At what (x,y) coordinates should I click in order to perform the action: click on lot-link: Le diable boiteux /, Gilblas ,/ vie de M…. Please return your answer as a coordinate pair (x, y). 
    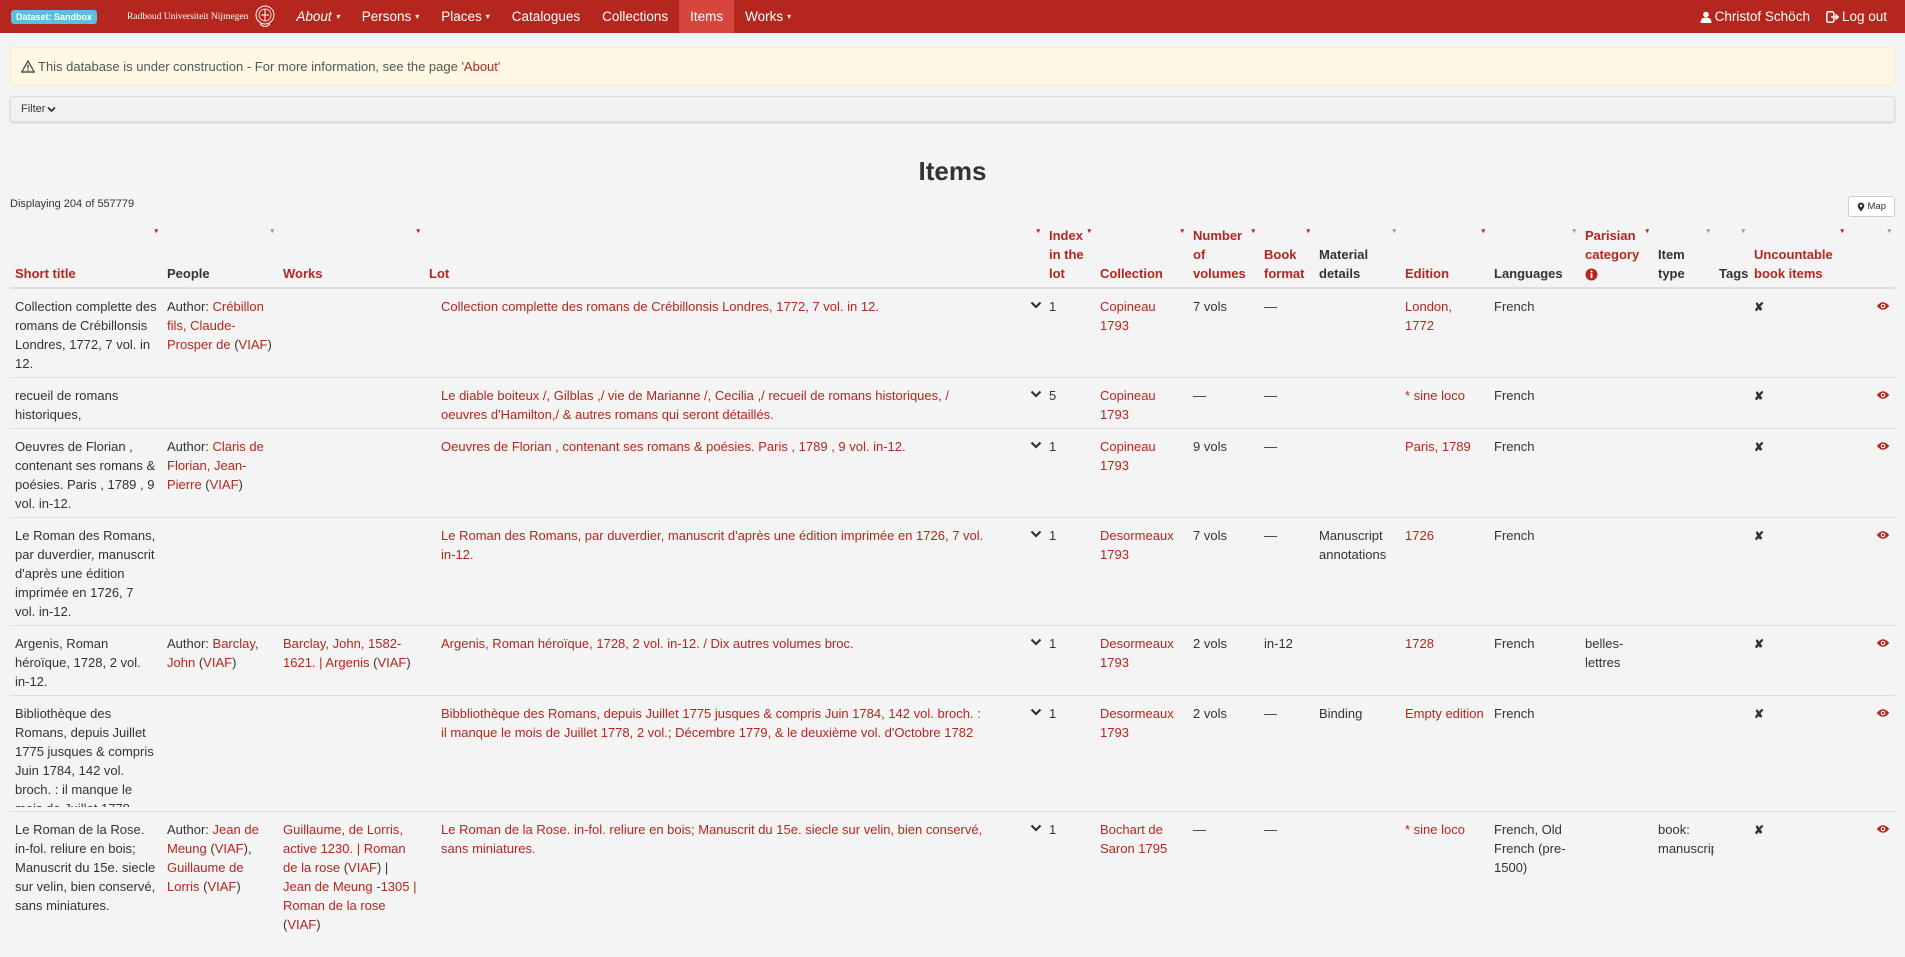
    Looking at the image, I should click on (695, 405).